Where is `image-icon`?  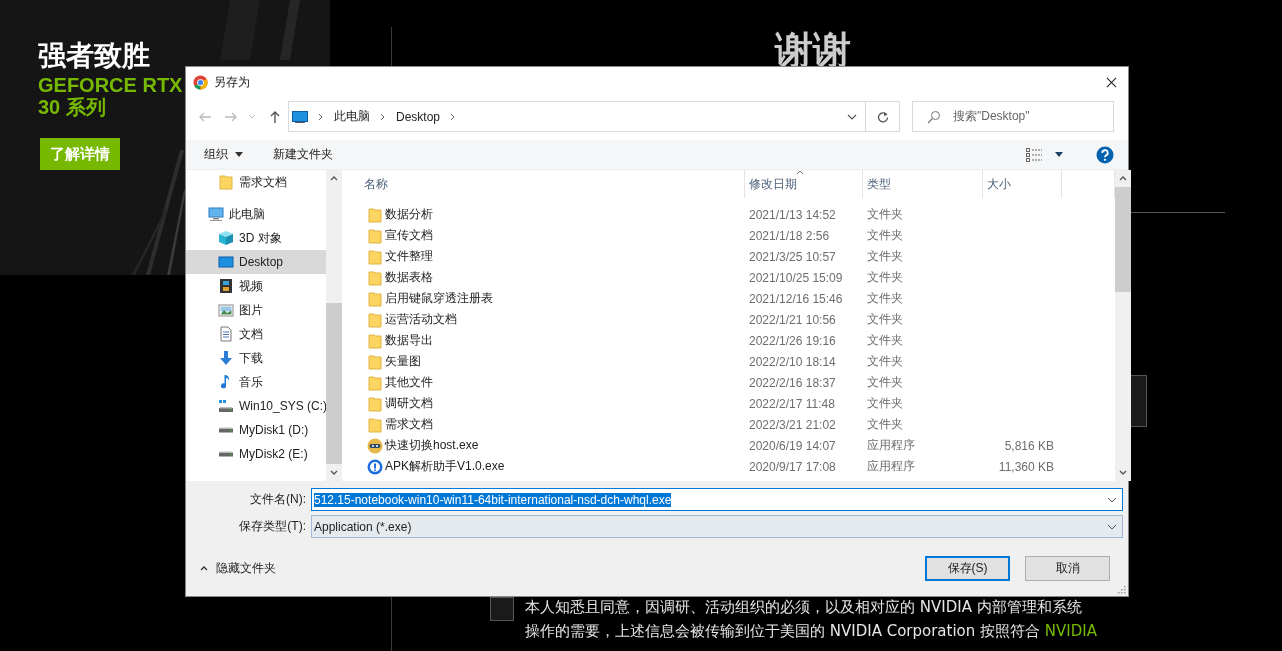
image-icon is located at coordinates (226, 310).